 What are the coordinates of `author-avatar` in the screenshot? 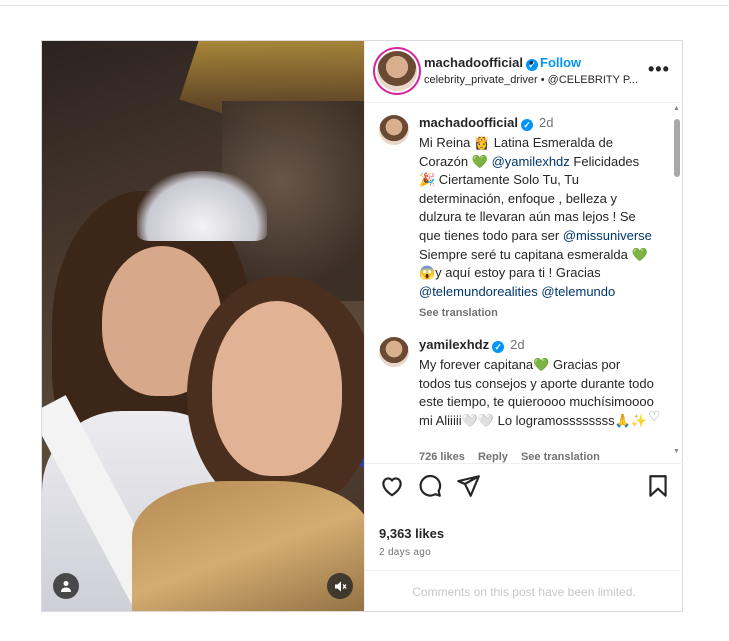 It's located at (397, 71).